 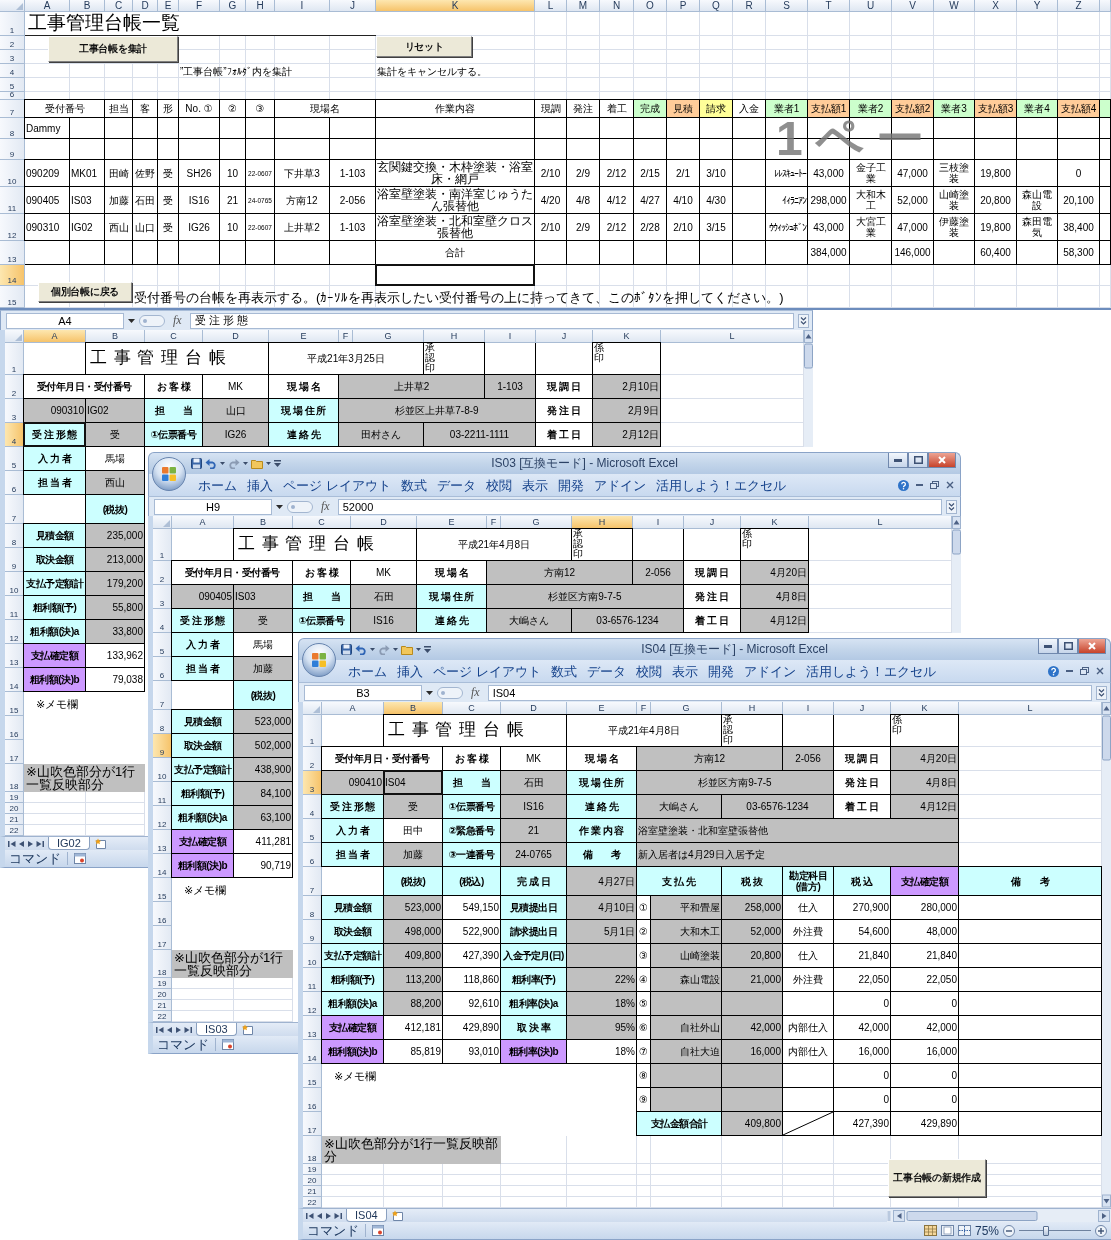 I want to click on ribbon-tab: 活用しよう！エクセル, so click(x=720, y=485).